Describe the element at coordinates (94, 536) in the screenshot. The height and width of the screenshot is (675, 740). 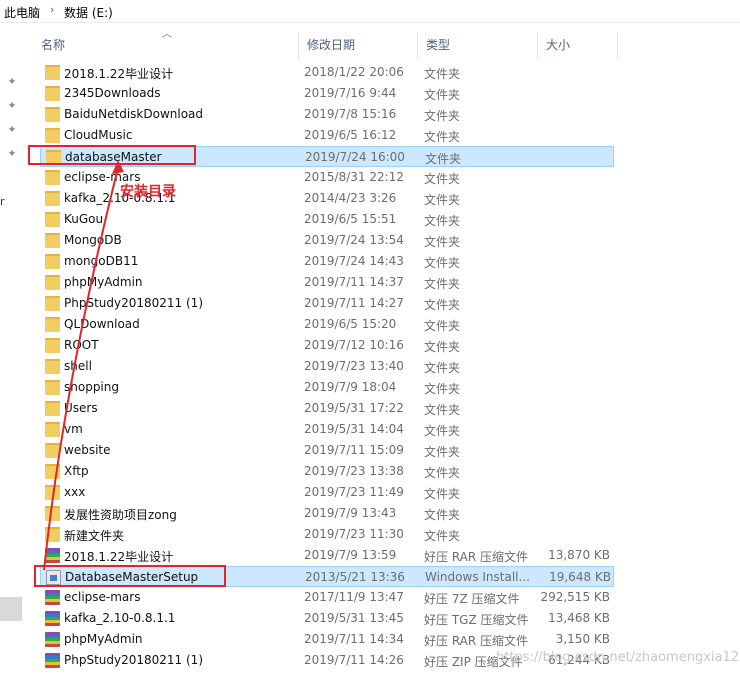
I see `file-name: 新建文件夹` at that location.